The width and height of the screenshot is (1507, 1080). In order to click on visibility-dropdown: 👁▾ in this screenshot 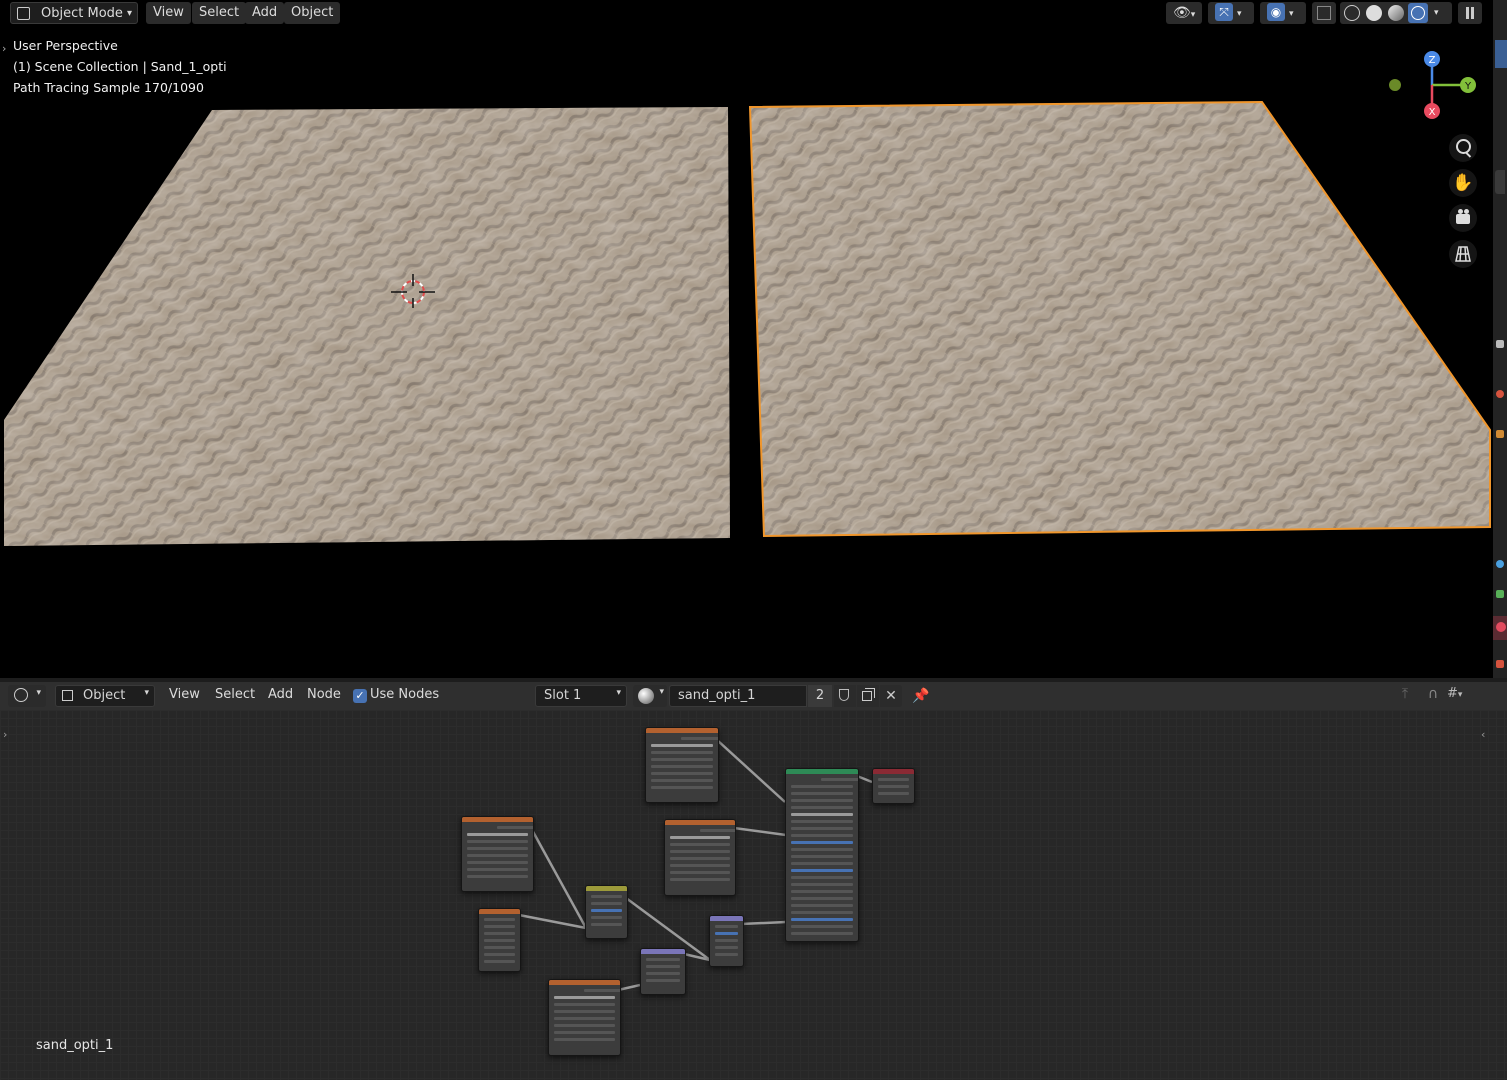, I will do `click(1184, 13)`.